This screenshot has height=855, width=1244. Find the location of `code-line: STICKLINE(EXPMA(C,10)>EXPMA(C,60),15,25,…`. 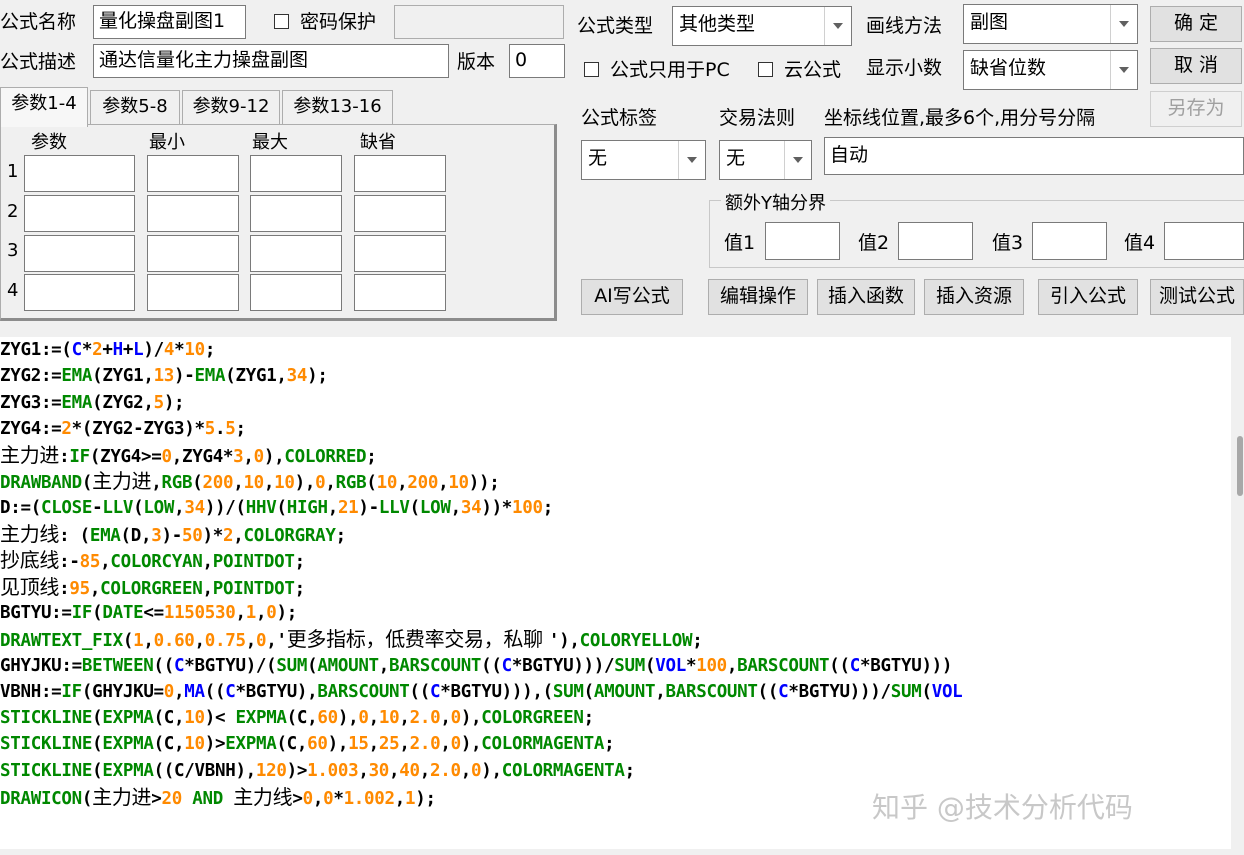

code-line: STICKLINE(EXPMA(C,10)>EXPMA(C,60),15,25,… is located at coordinates (481, 744).